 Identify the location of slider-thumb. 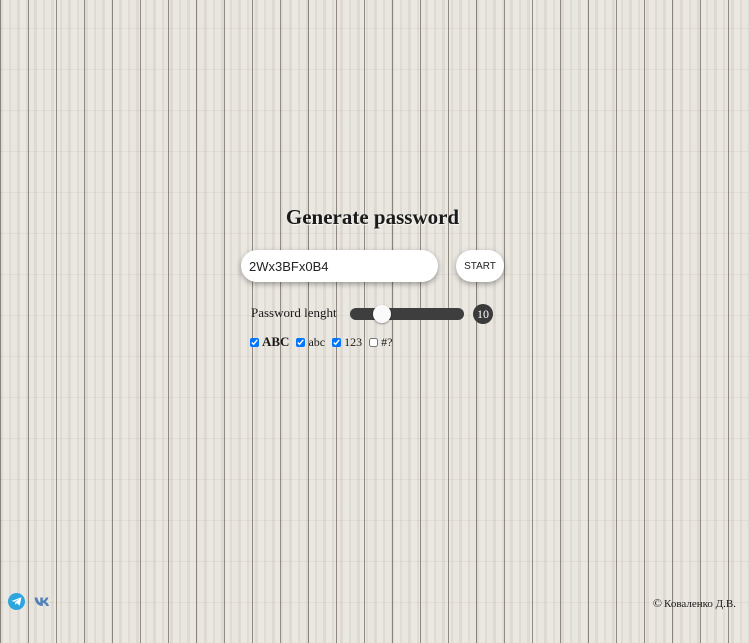
(381, 314).